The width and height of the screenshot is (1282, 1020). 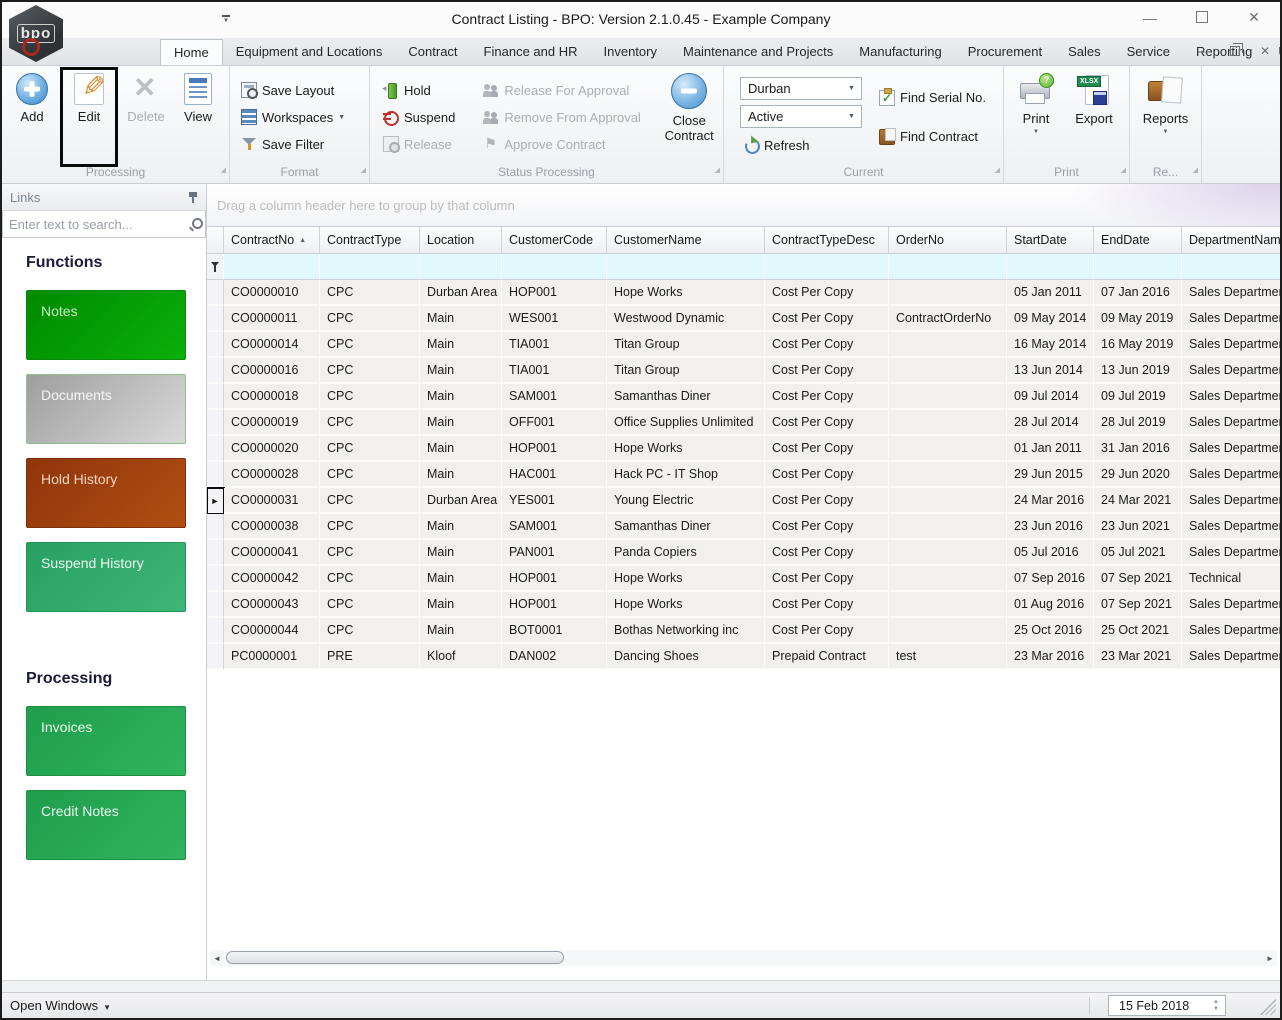 What do you see at coordinates (217, 958) in the screenshot?
I see `scroll-left-icon: ◄` at bounding box center [217, 958].